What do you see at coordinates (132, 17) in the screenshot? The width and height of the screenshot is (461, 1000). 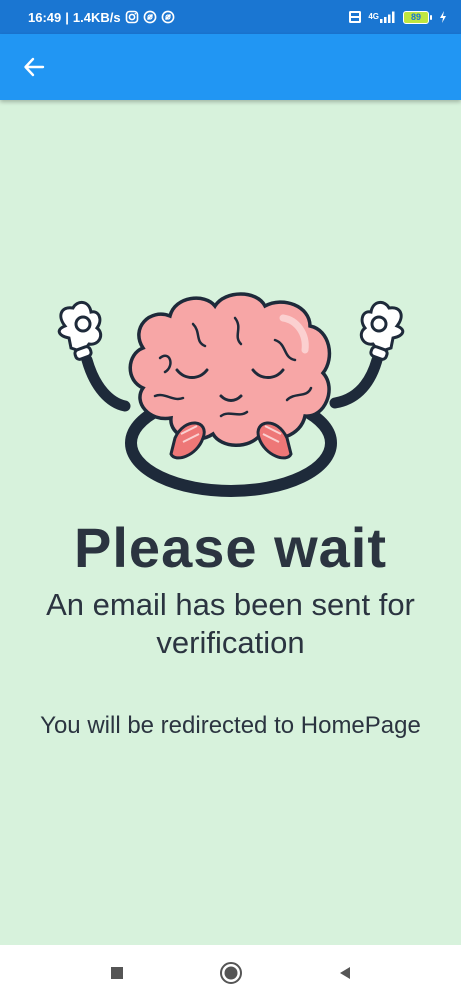 I see `instagram-icon` at bounding box center [132, 17].